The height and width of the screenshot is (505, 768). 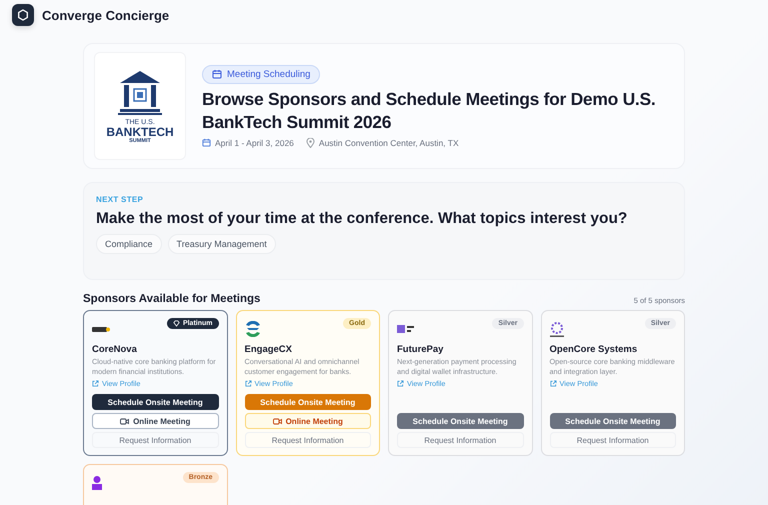 I want to click on event-venue: Austin Convention Center, Austin, TX, so click(x=388, y=143).